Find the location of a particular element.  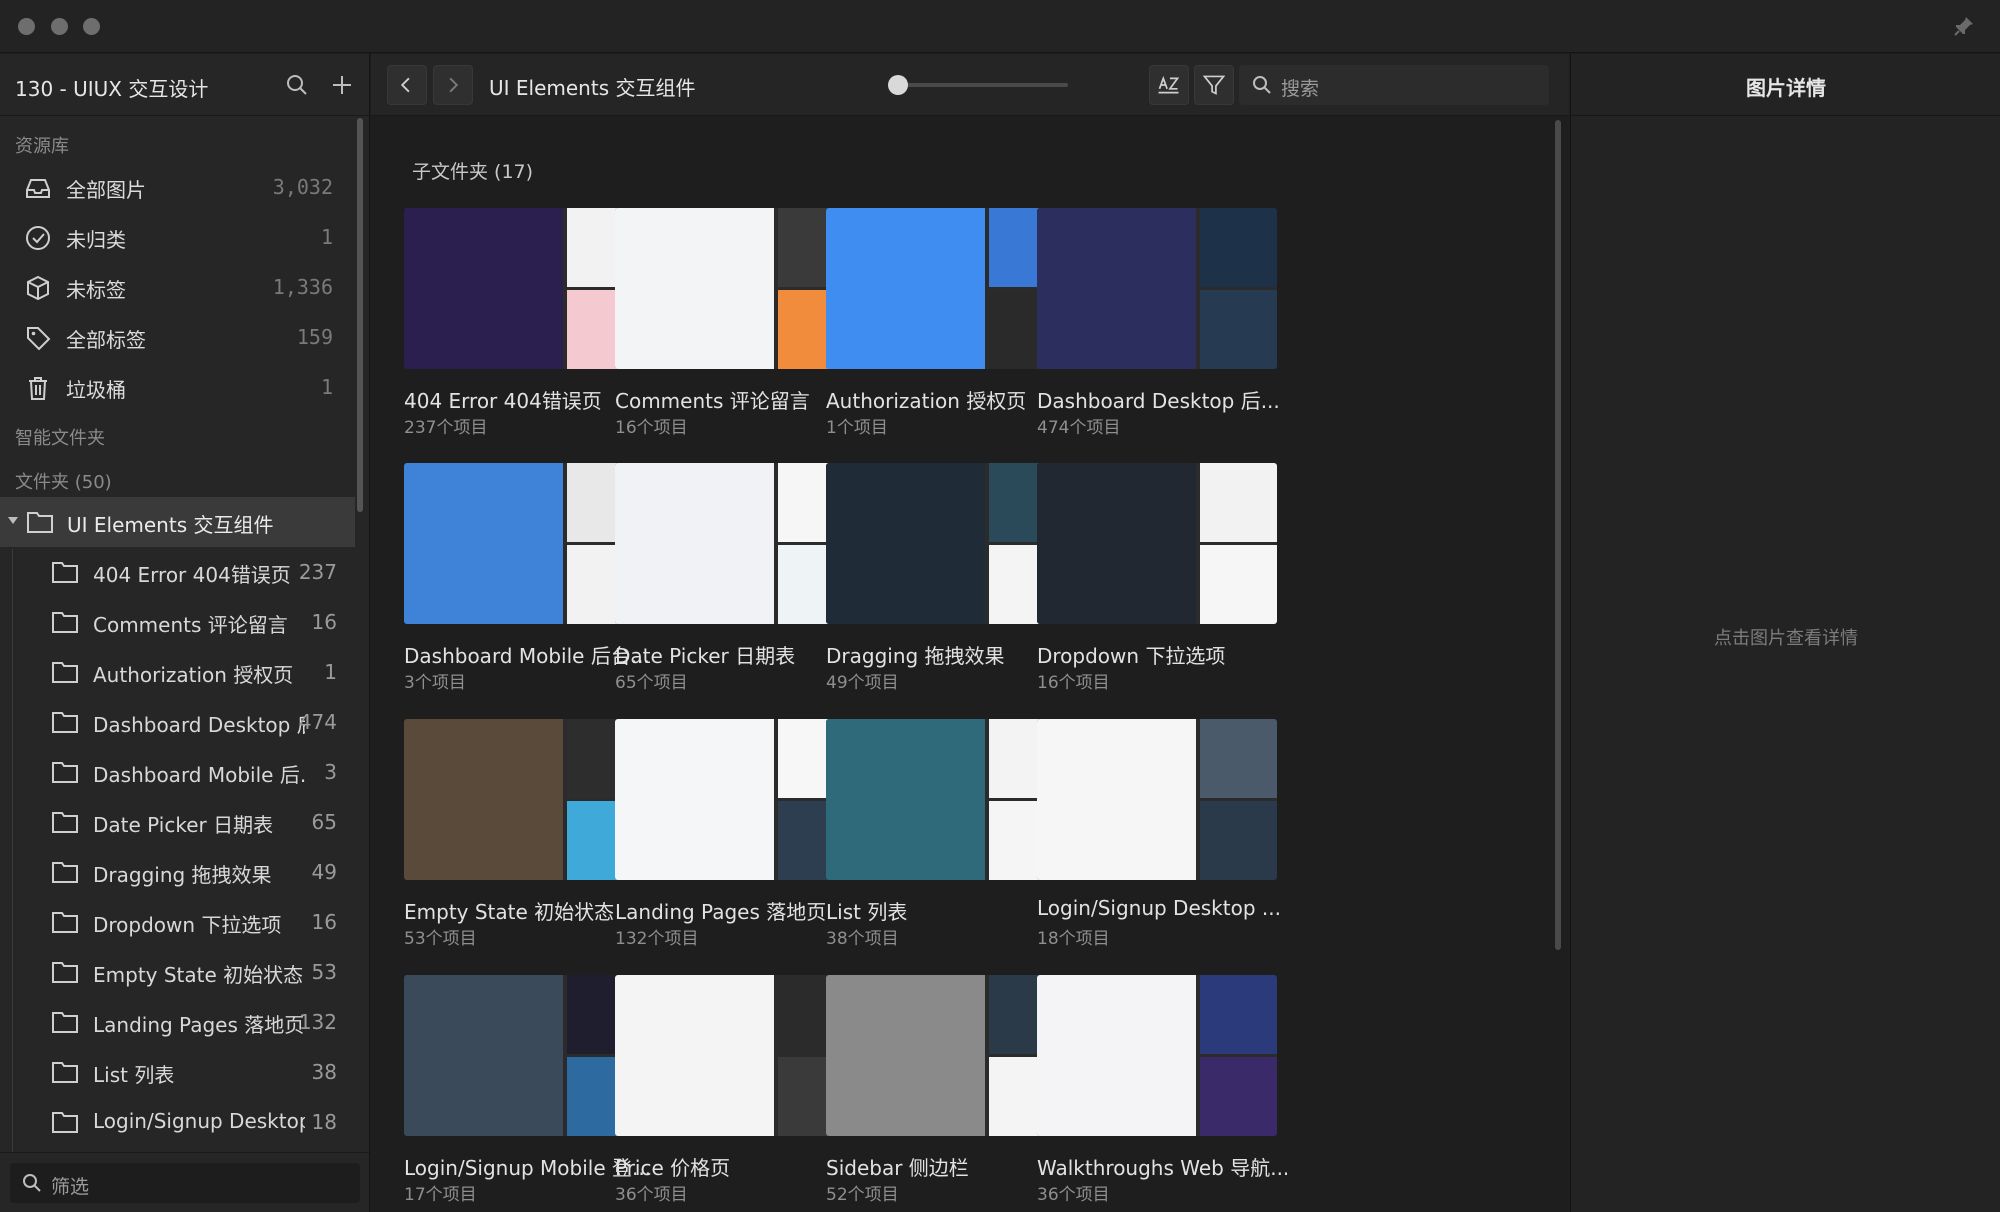

nav-label: 垃圾桶 is located at coordinates (96, 390).